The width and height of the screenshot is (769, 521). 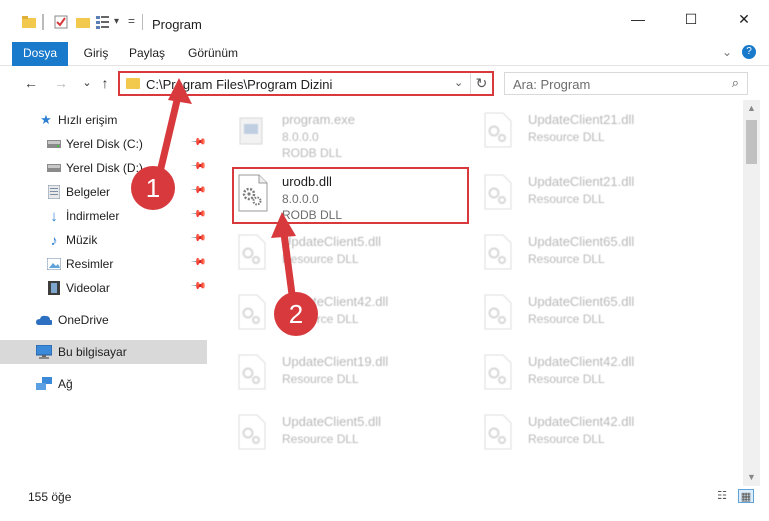 What do you see at coordinates (239, 84) in the screenshot?
I see `address-path: C:\Program Files\Program Dizini` at bounding box center [239, 84].